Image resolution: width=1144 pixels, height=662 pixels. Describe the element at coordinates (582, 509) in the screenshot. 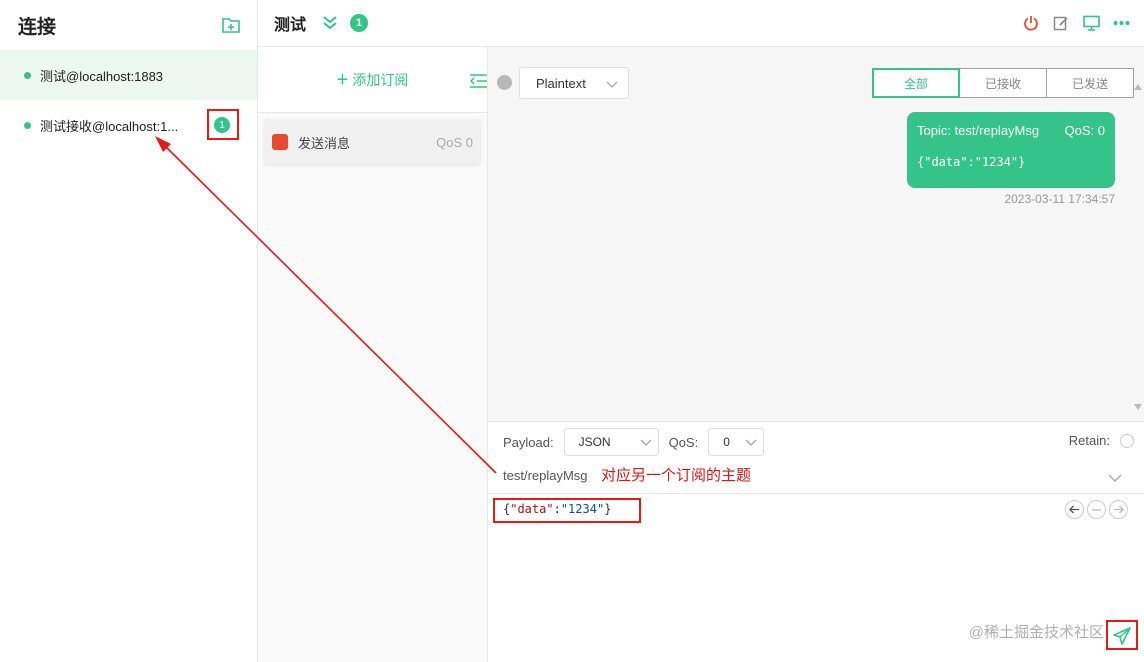

I see `payload-value: "1234"` at that location.